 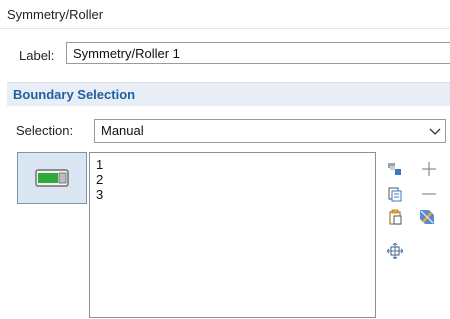 I want to click on copy-selection-icon, so click(x=395, y=217).